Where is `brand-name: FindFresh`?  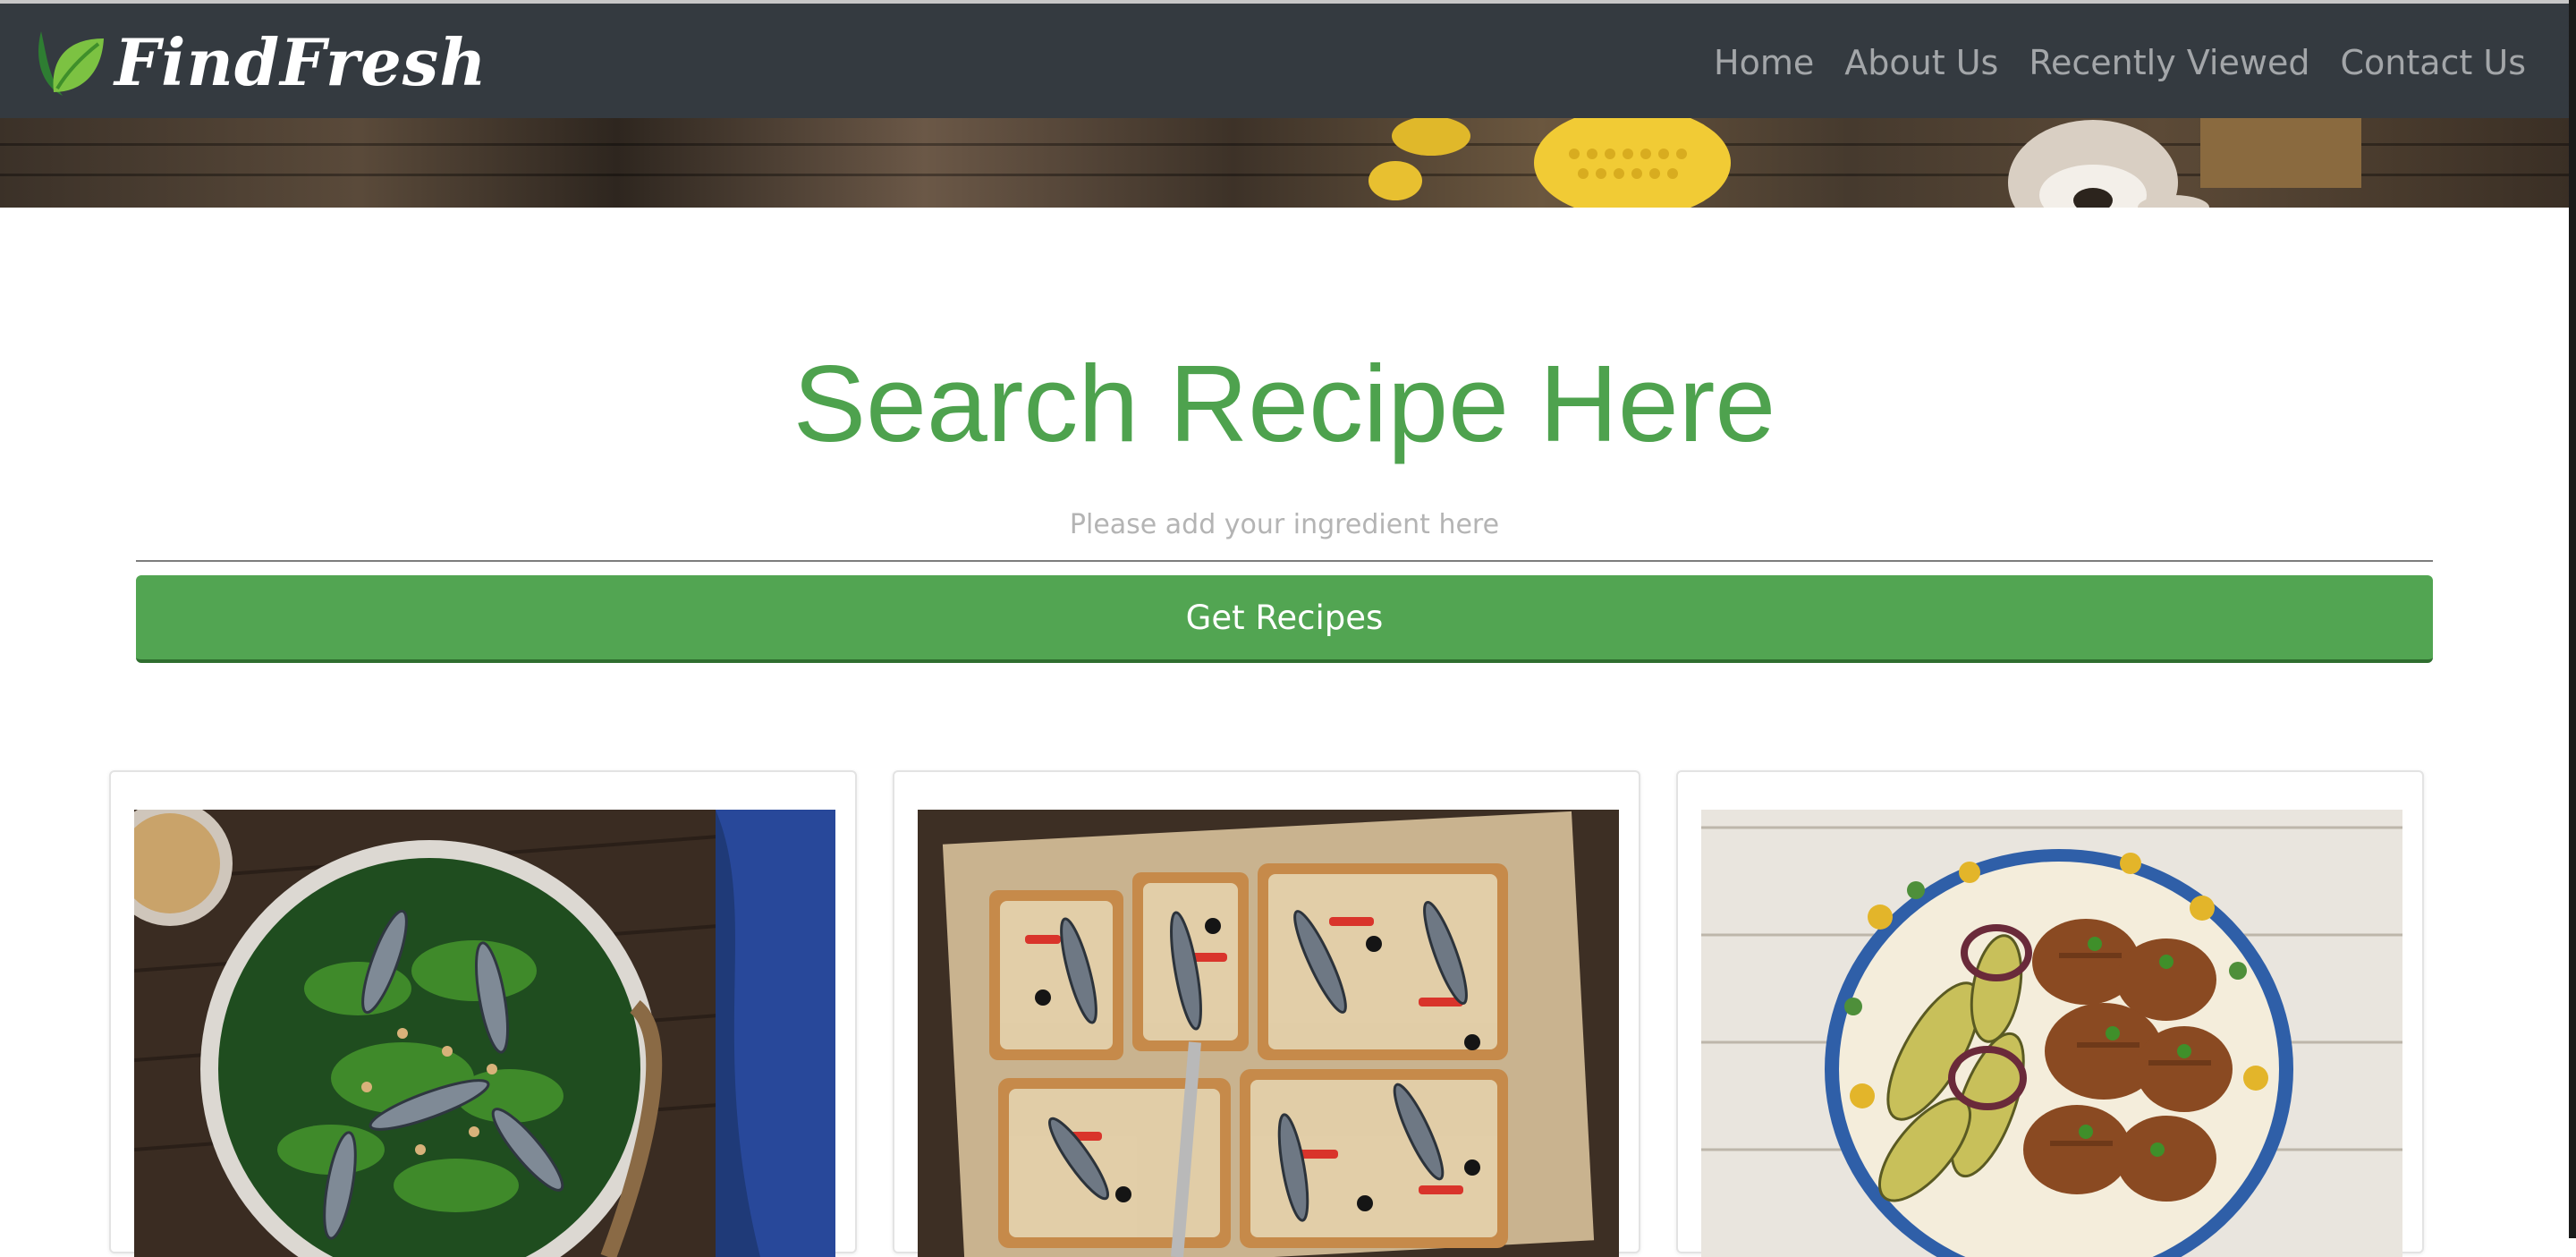 brand-name: FindFresh is located at coordinates (300, 62).